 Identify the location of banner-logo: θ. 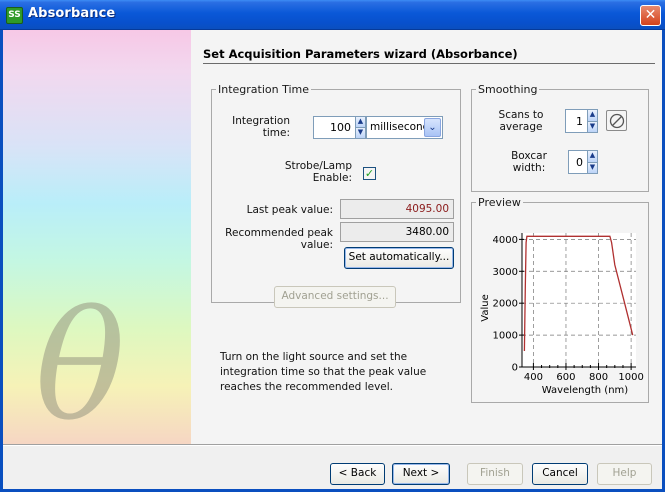
(80, 367).